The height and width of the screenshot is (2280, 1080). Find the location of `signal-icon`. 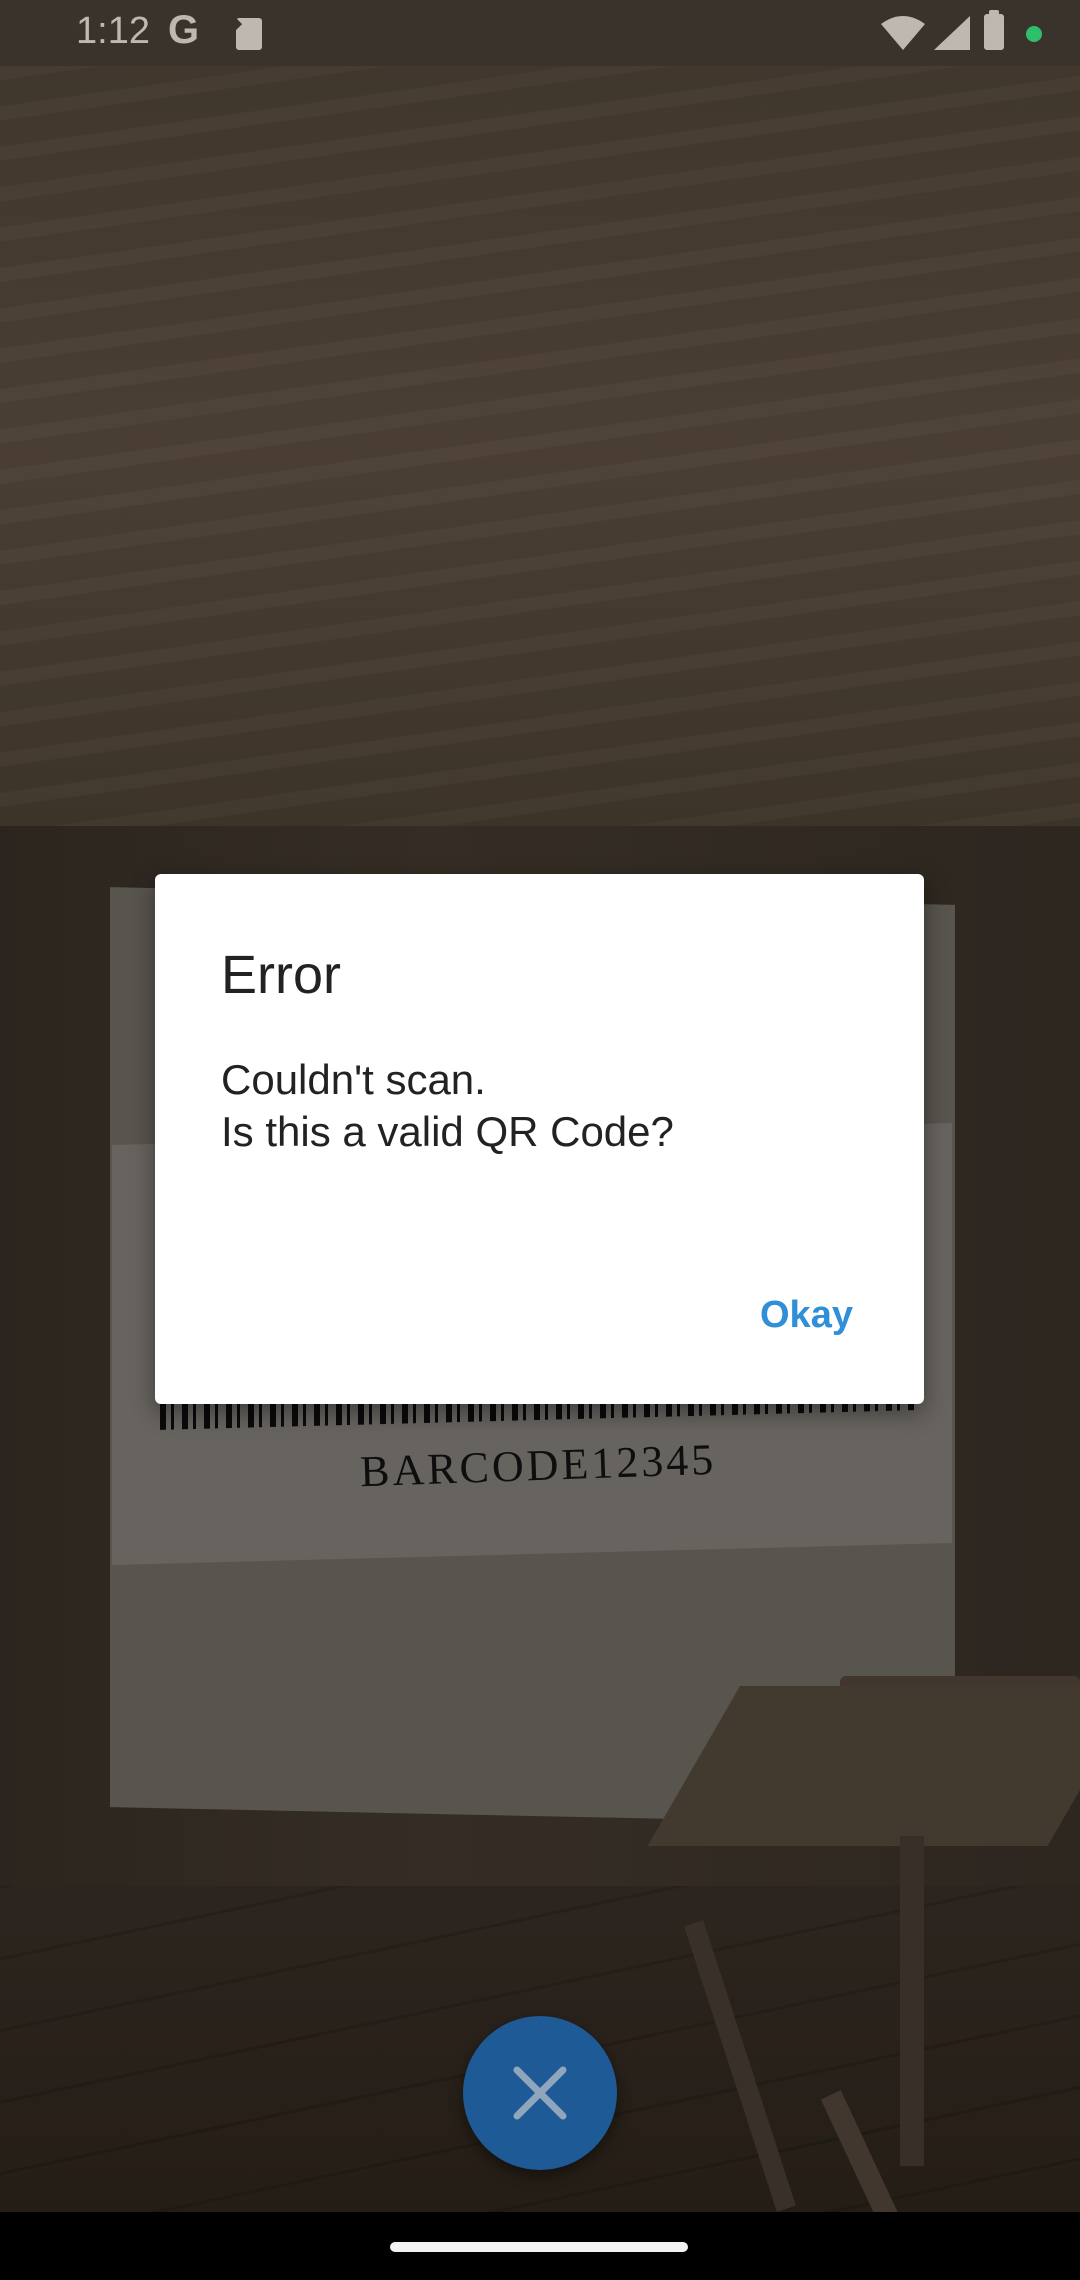

signal-icon is located at coordinates (952, 33).